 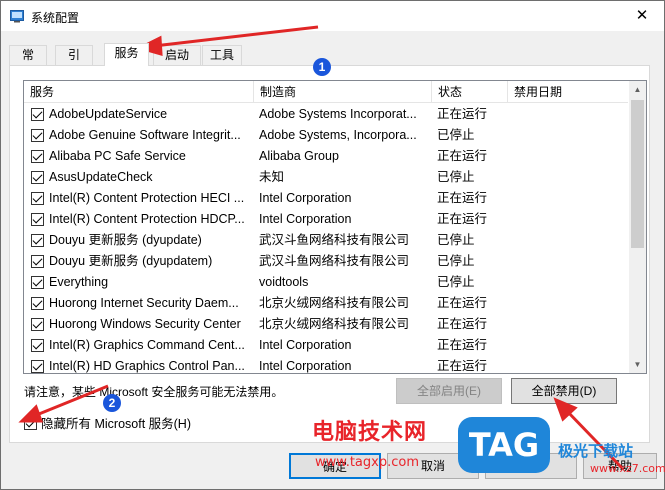 What do you see at coordinates (322, 67) in the screenshot?
I see `step-badge-1: 1` at bounding box center [322, 67].